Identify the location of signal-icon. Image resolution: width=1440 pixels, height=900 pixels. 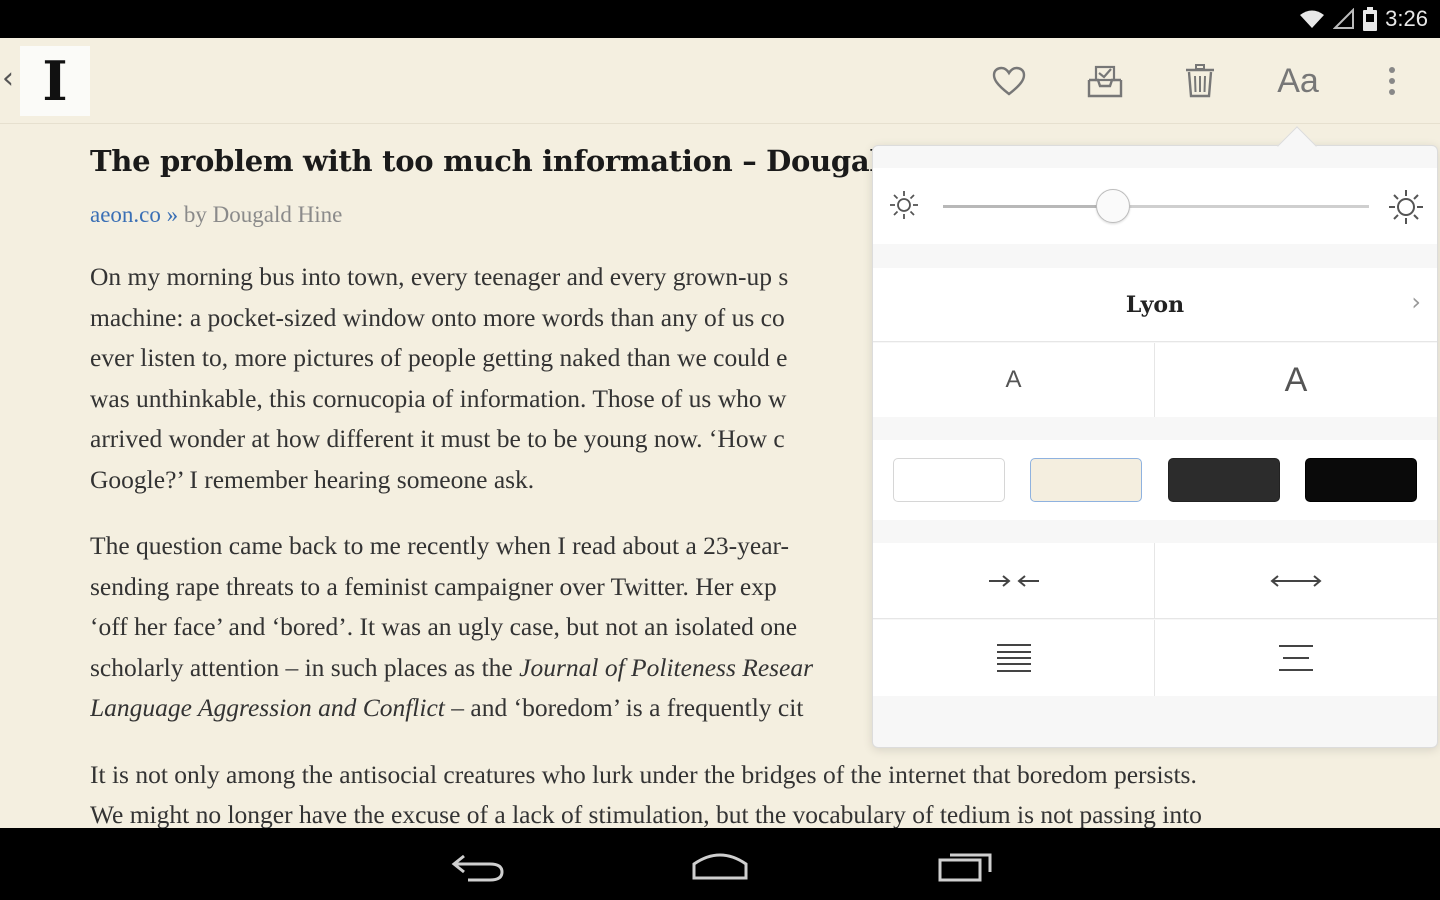
(1344, 18).